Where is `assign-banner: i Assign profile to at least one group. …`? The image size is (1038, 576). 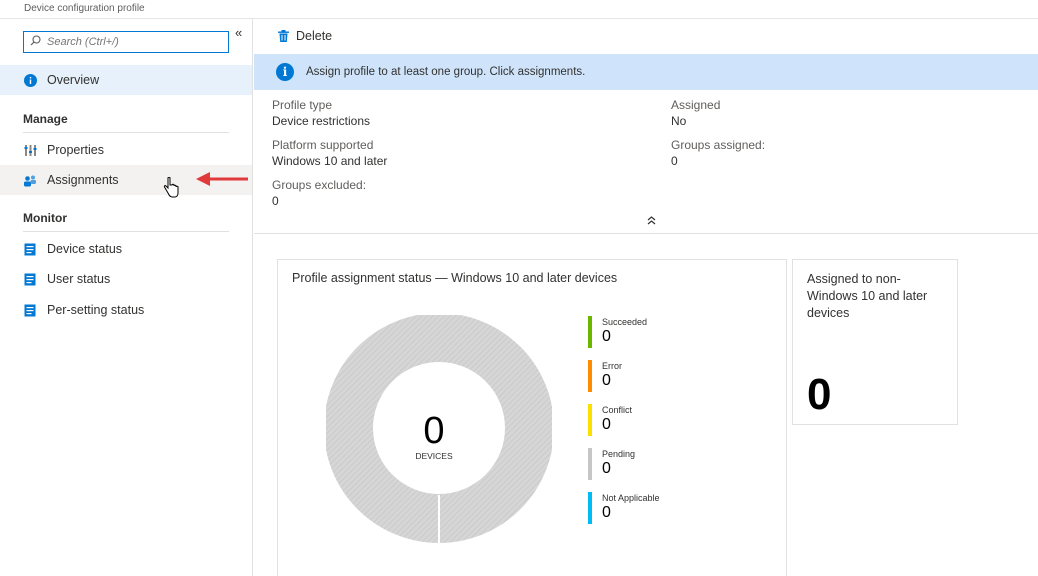 assign-banner: i Assign profile to at least one group. … is located at coordinates (646, 72).